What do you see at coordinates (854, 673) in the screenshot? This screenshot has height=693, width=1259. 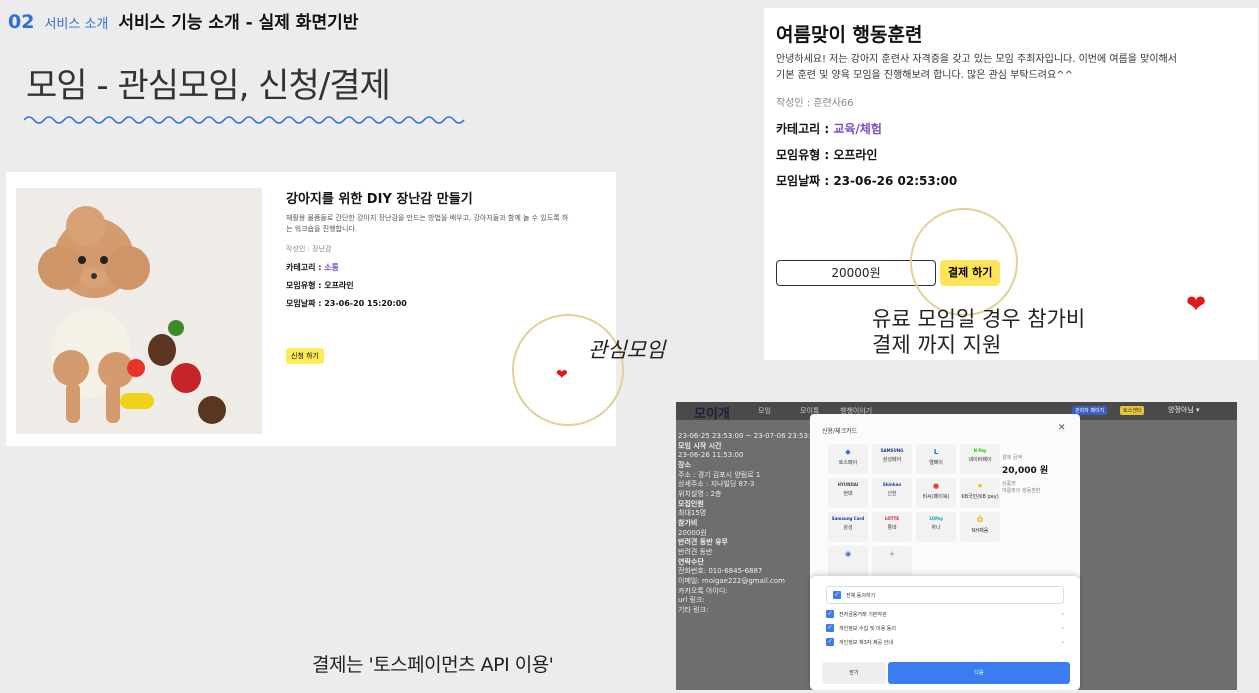 I see `modal-close-button: 닫기` at bounding box center [854, 673].